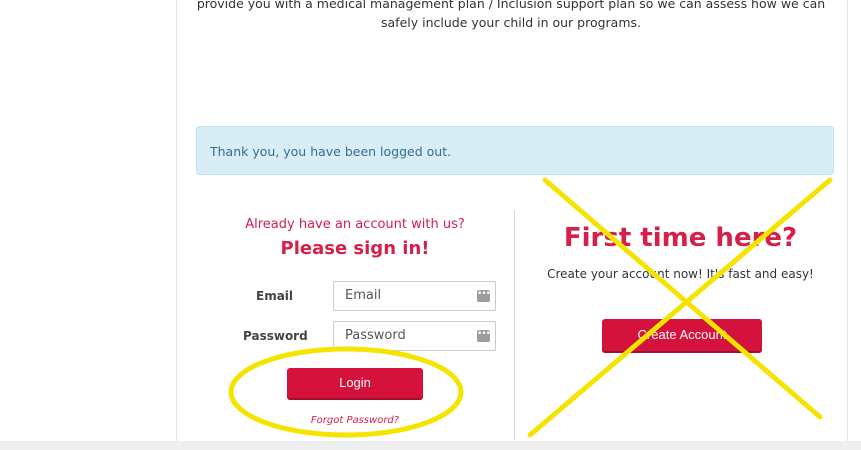 This screenshot has width=861, height=450. I want to click on email-field: Email •••, so click(414, 296).